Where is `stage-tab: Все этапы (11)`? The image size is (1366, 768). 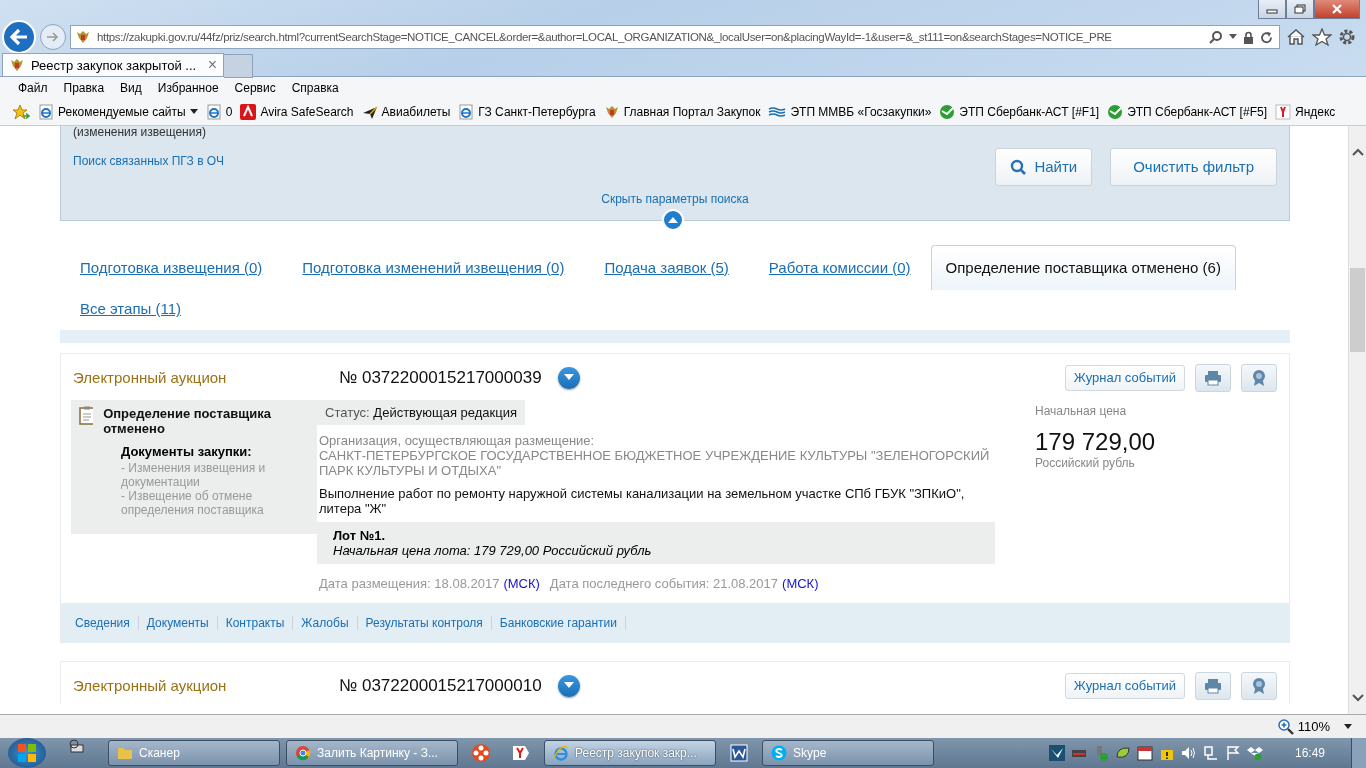 stage-tab: Все этапы (11) is located at coordinates (130, 308).